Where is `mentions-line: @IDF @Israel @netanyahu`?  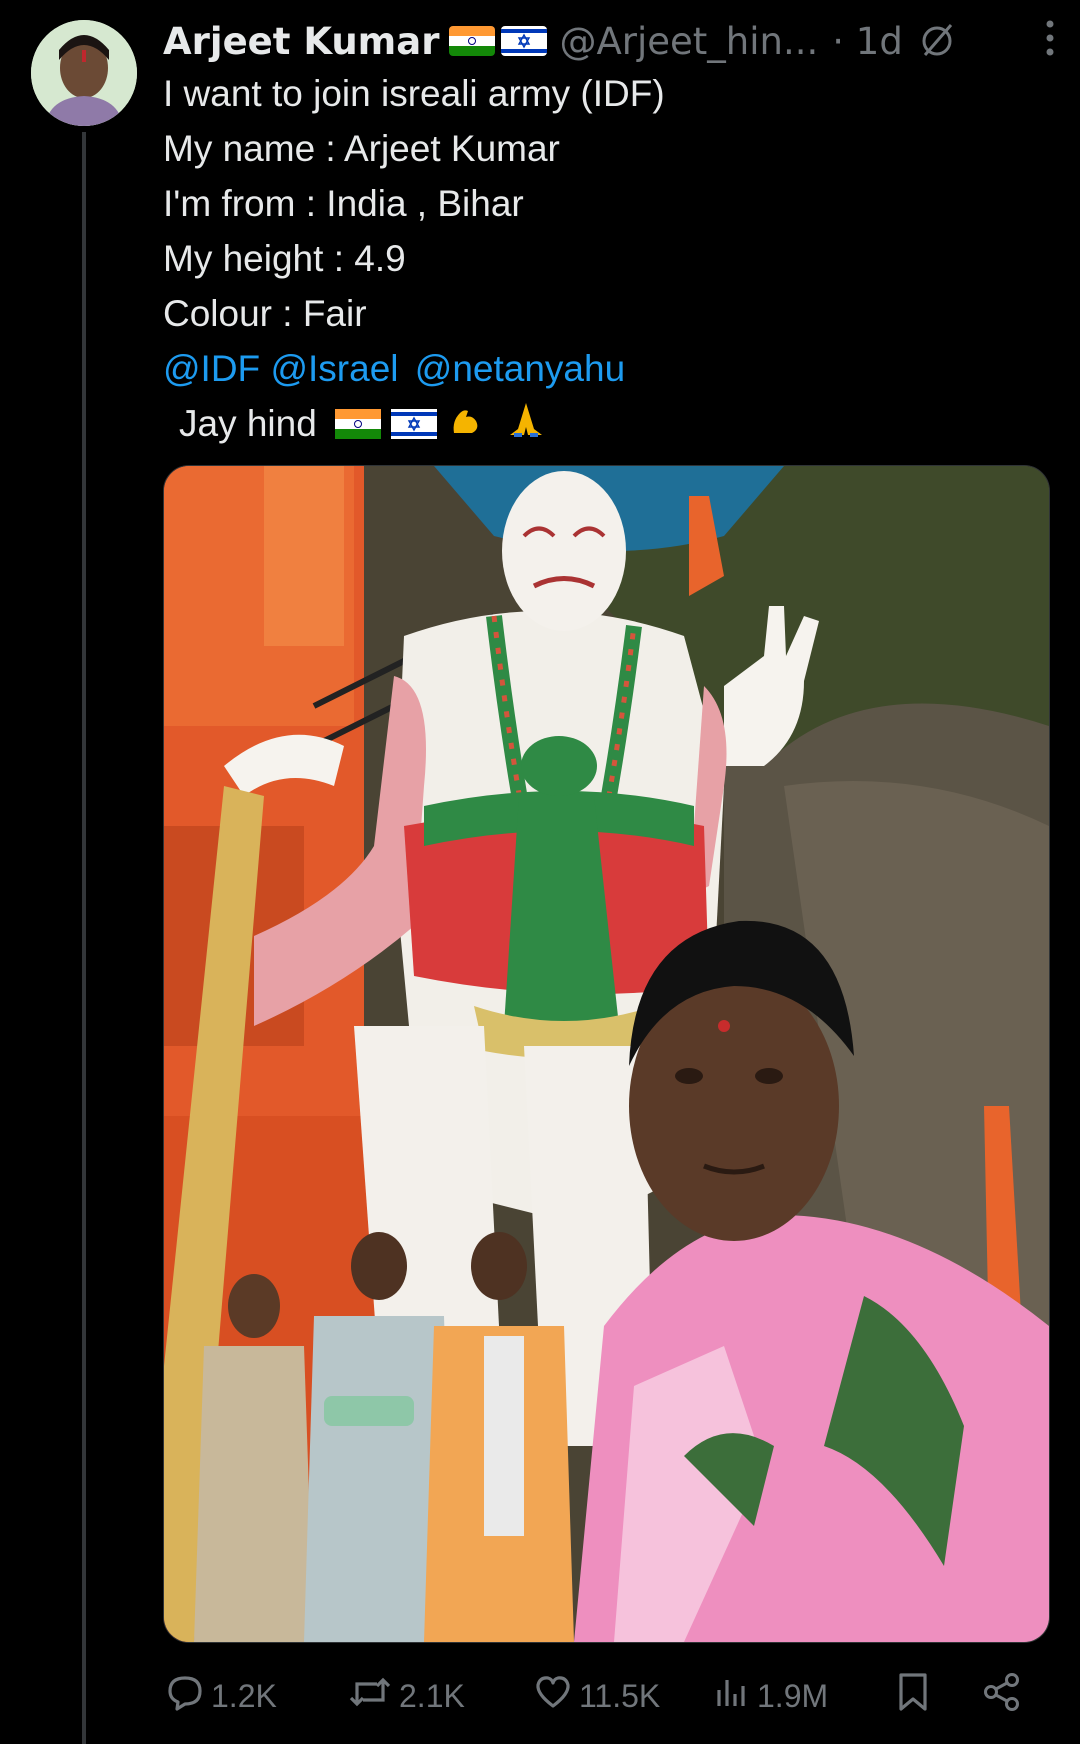
mentions-line: @IDF @Israel @netanyahu is located at coordinates (603, 368).